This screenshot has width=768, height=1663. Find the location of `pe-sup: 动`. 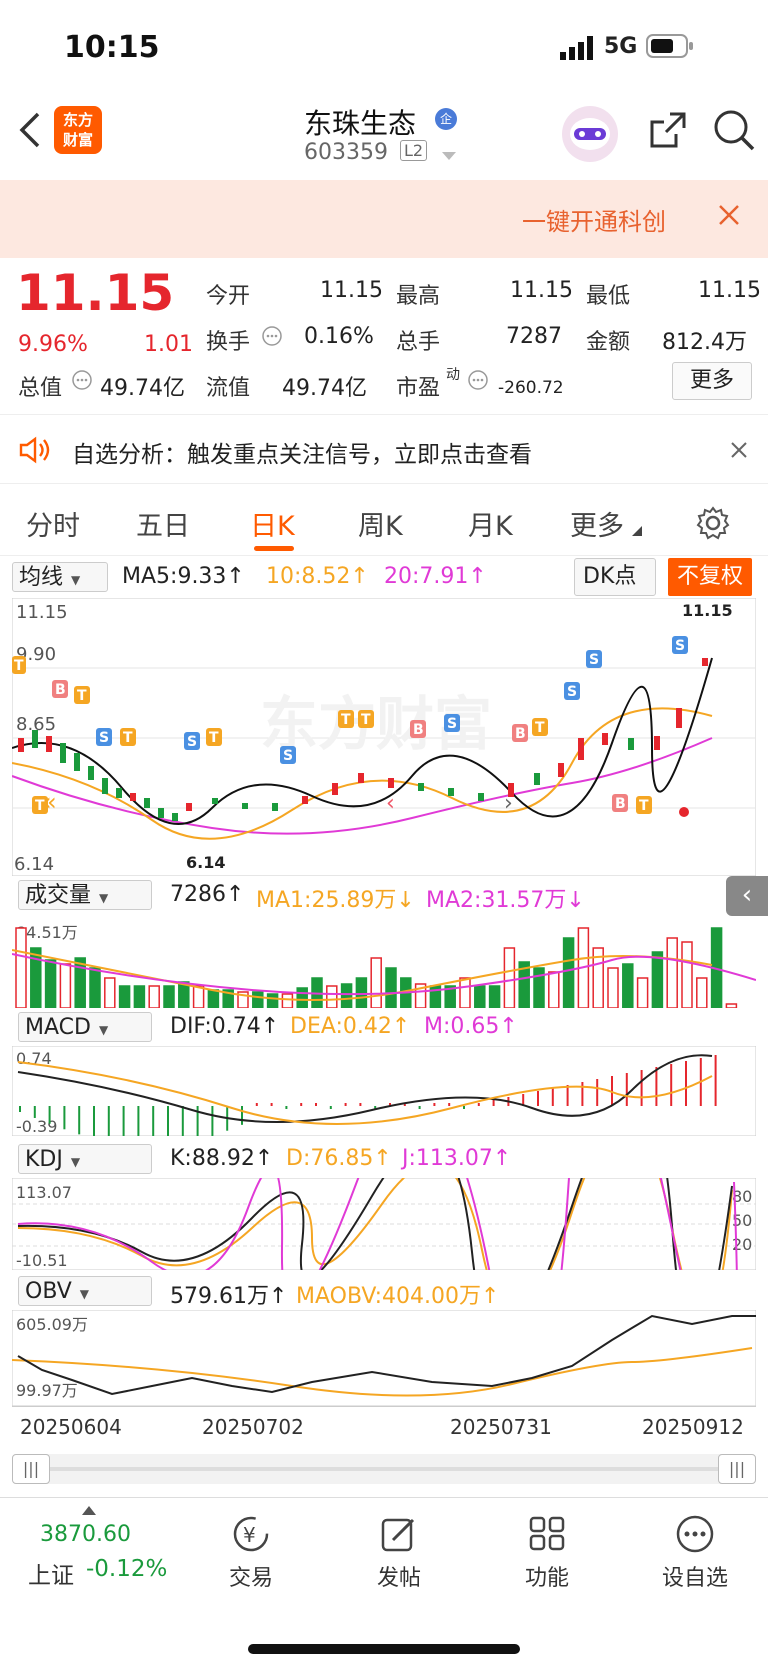

pe-sup: 动 is located at coordinates (453, 375).